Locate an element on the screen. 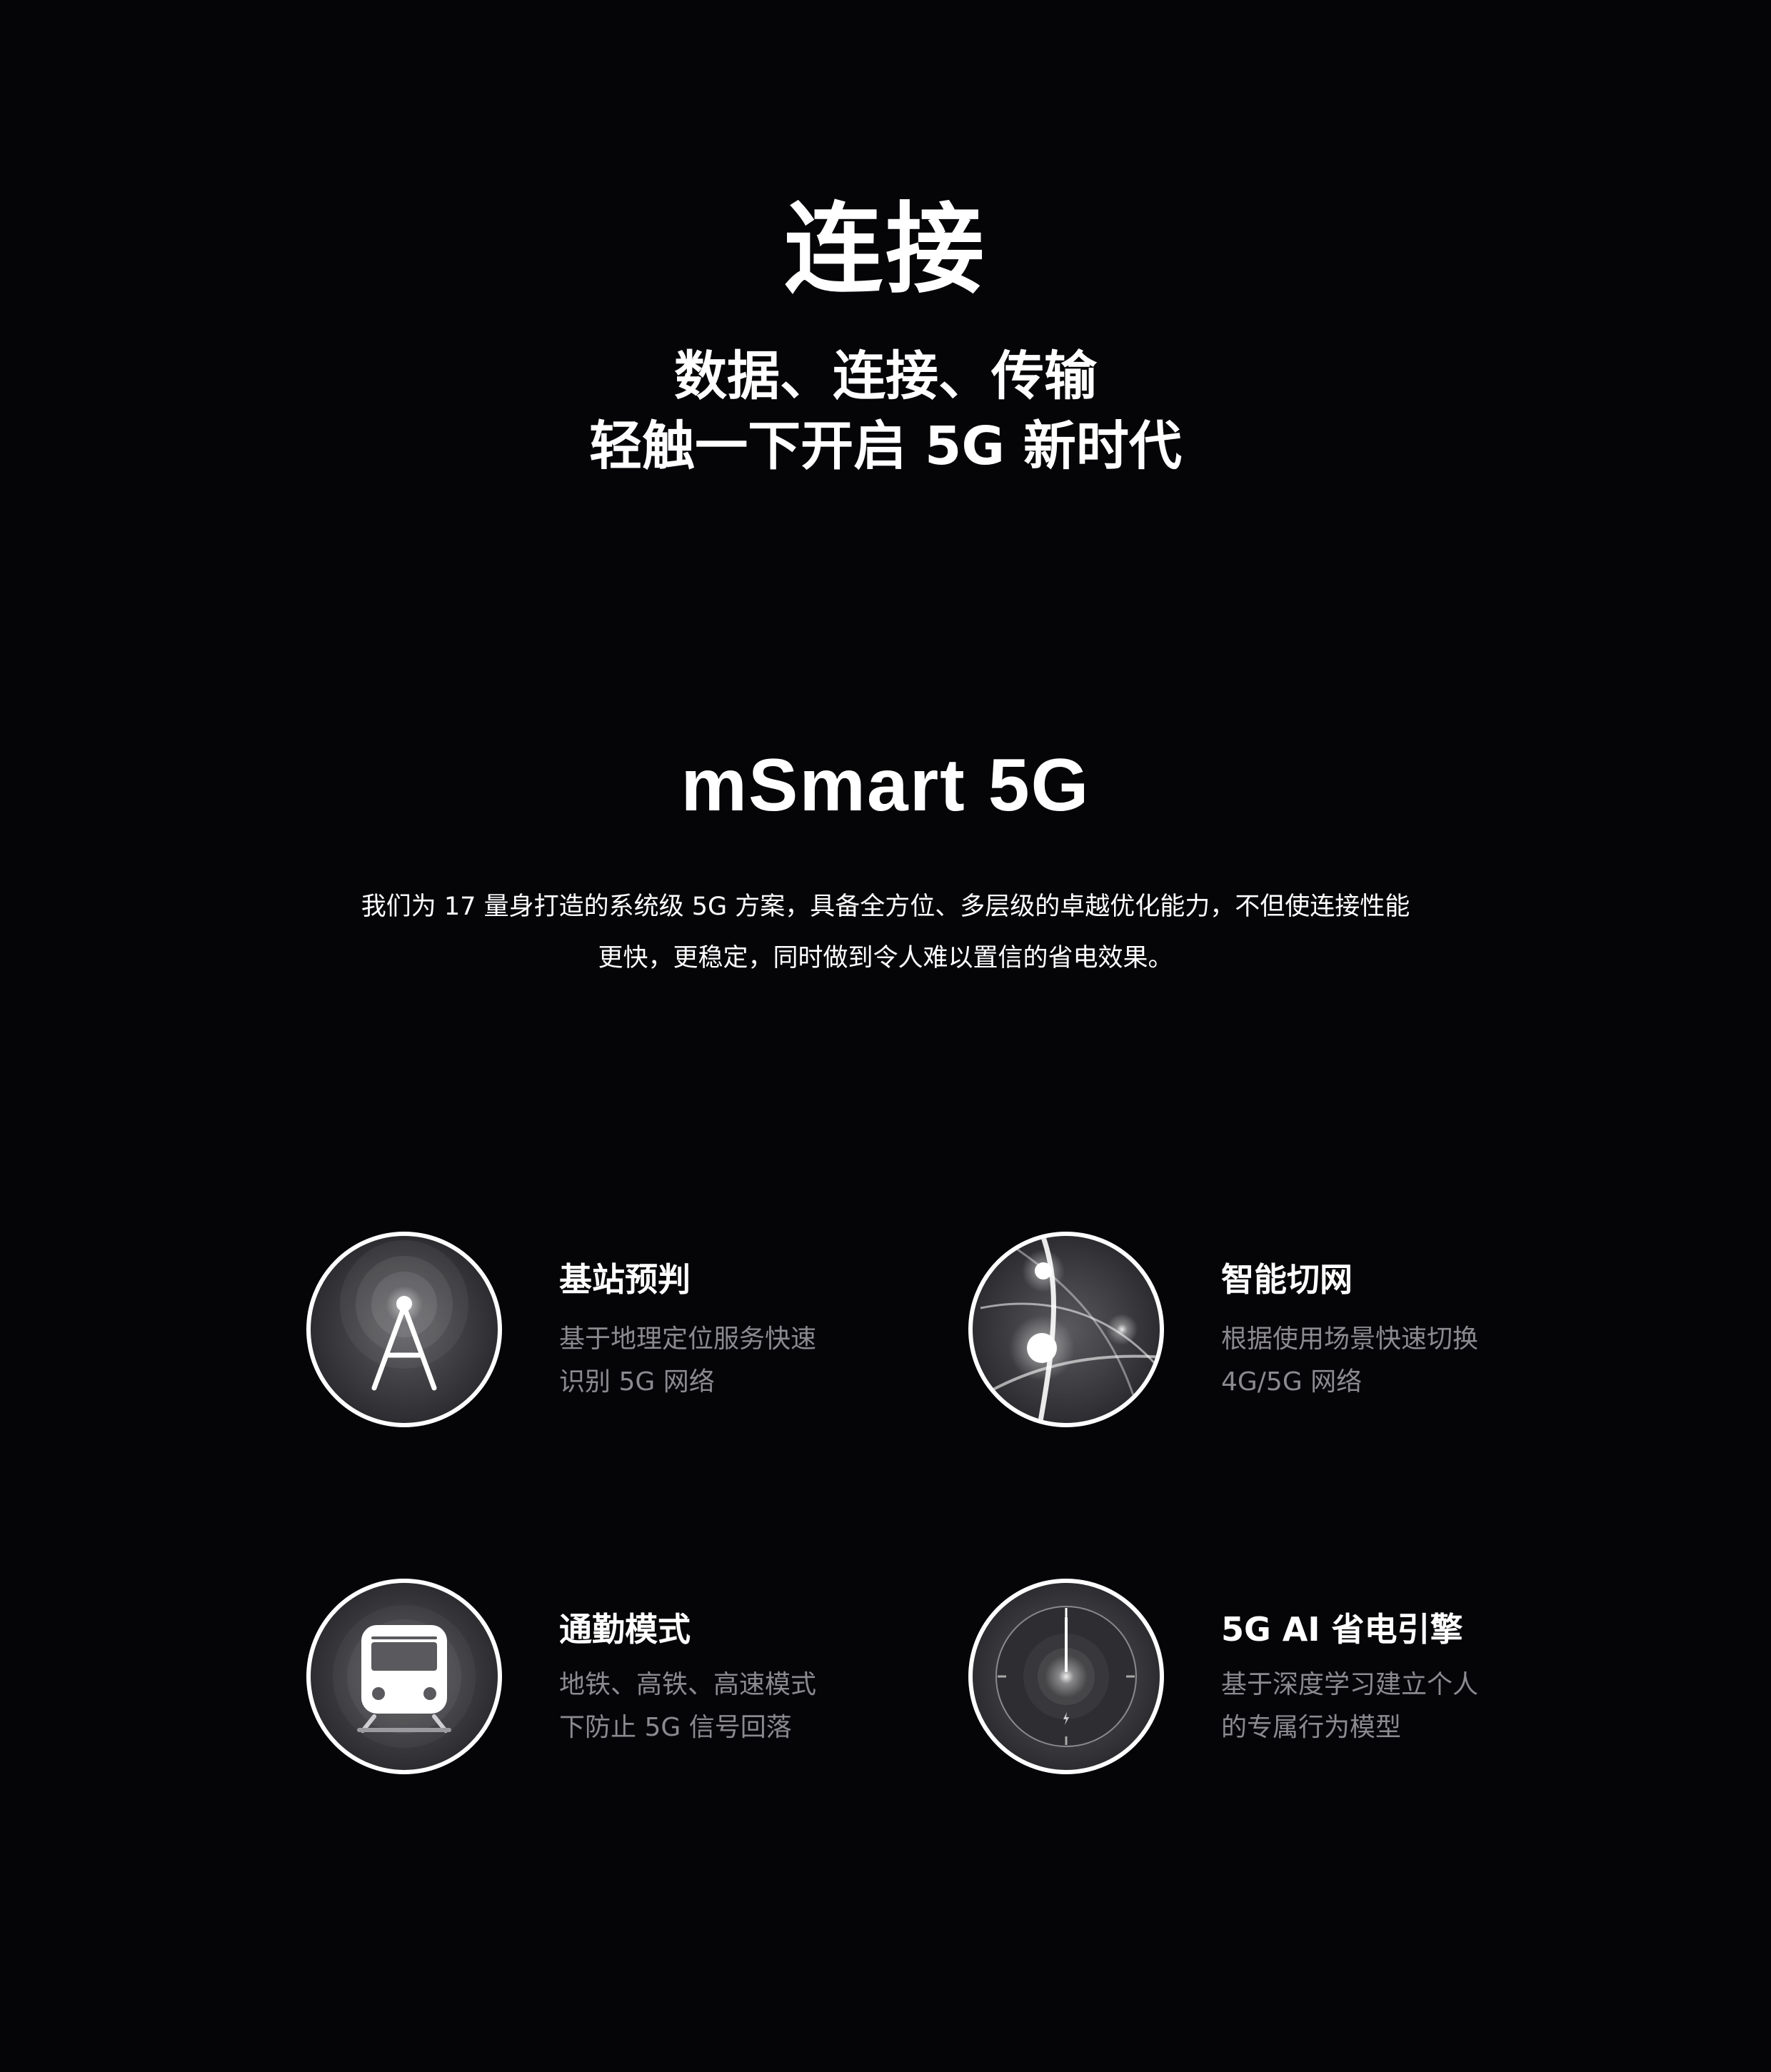  feature-description-line-1: 地铁、高铁、高速模式 is located at coordinates (688, 1684).